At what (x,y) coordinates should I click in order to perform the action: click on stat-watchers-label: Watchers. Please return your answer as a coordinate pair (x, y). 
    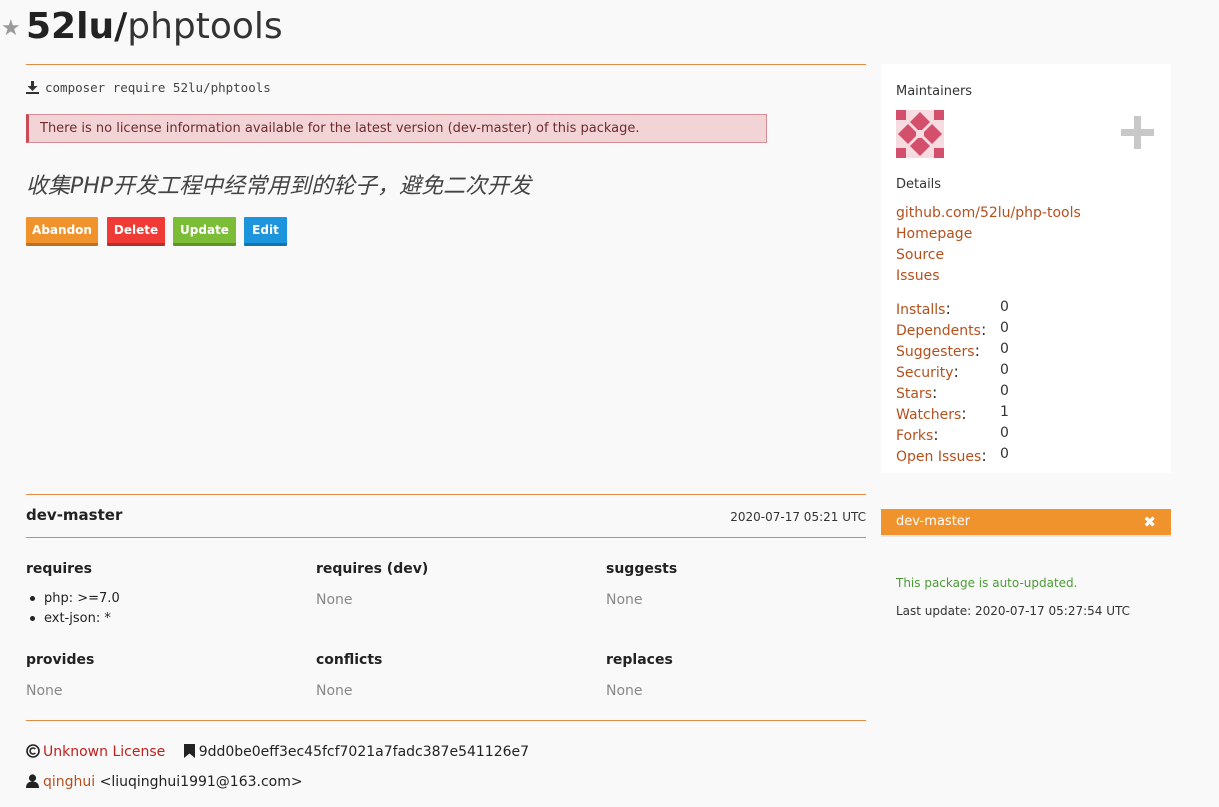
    Looking at the image, I should click on (928, 415).